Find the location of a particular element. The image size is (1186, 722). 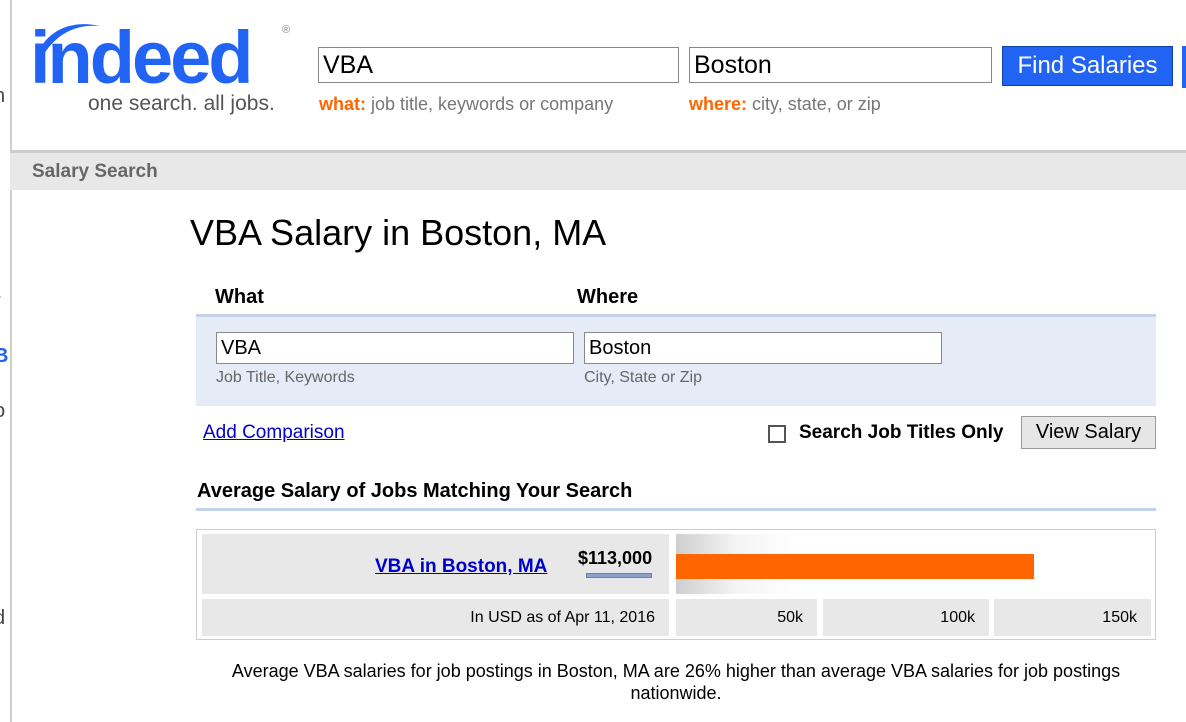

salary-marker is located at coordinates (619, 575).